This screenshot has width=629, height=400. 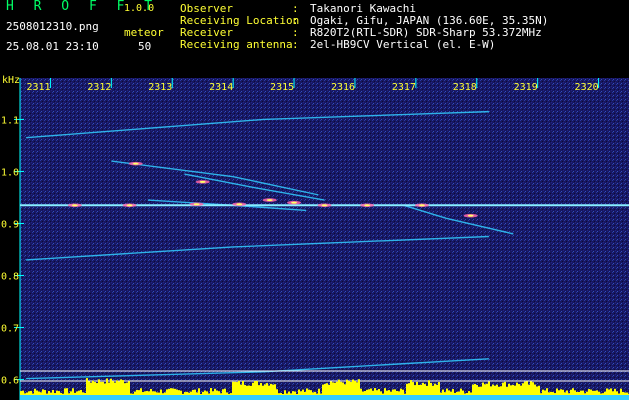 I want to click on x-tick-label: 2313, so click(x=160, y=87).